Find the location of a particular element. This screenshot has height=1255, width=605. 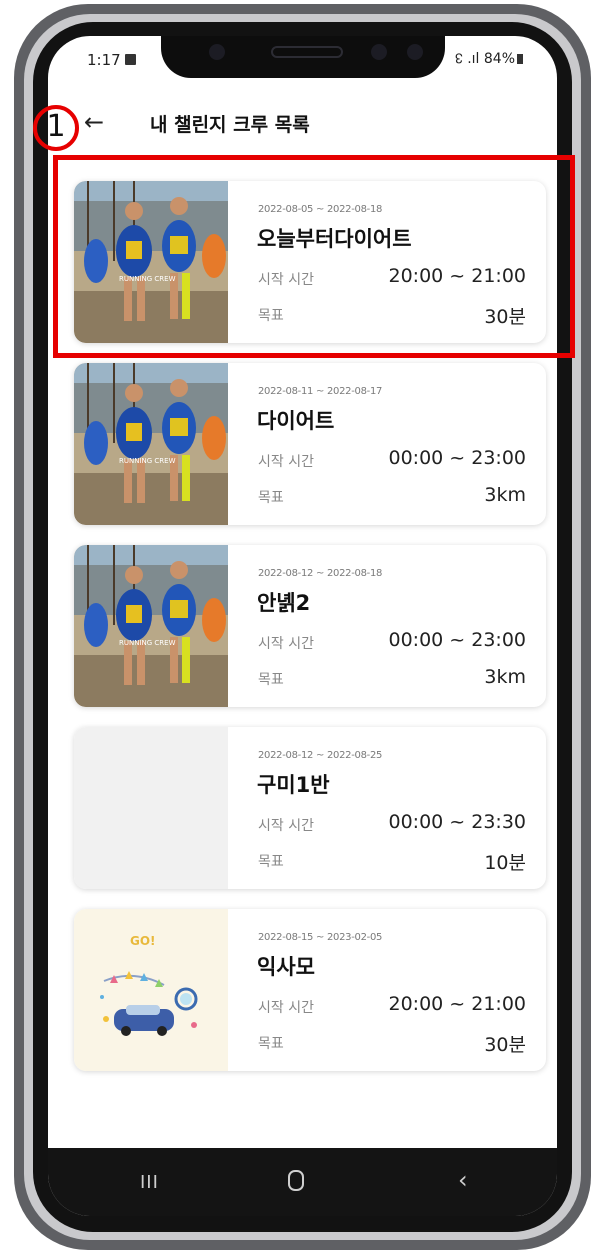

page-title: 내 챌린지 크루 목록 is located at coordinates (230, 125).